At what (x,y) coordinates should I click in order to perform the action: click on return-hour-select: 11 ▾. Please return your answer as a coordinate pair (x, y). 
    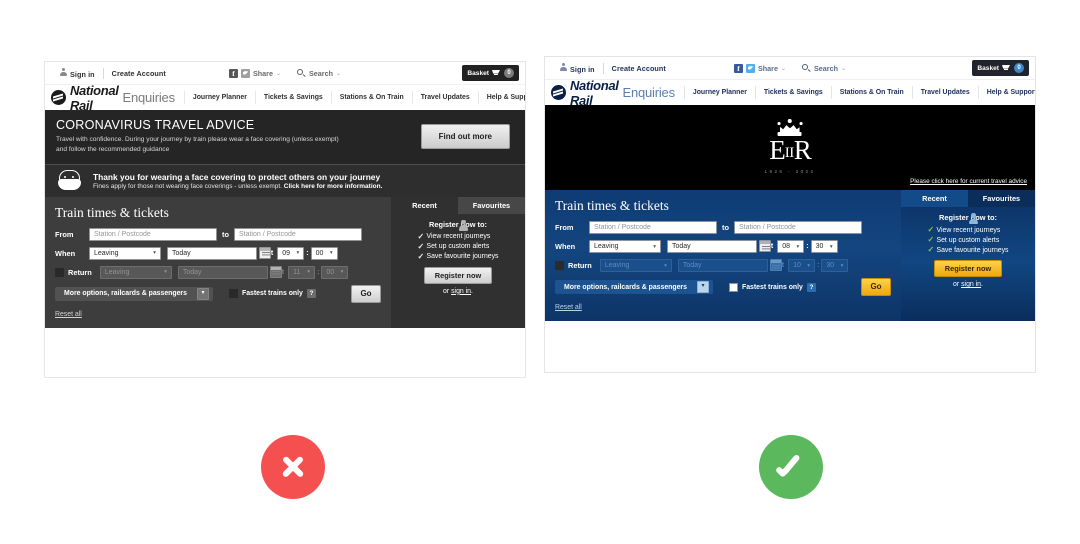
    Looking at the image, I should click on (302, 272).